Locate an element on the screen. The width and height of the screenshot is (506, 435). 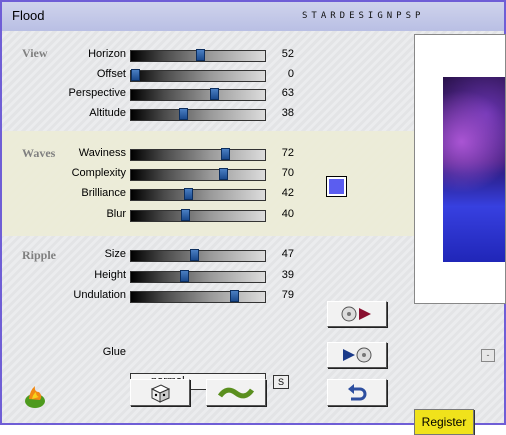
blur-slider is located at coordinates (198, 215).